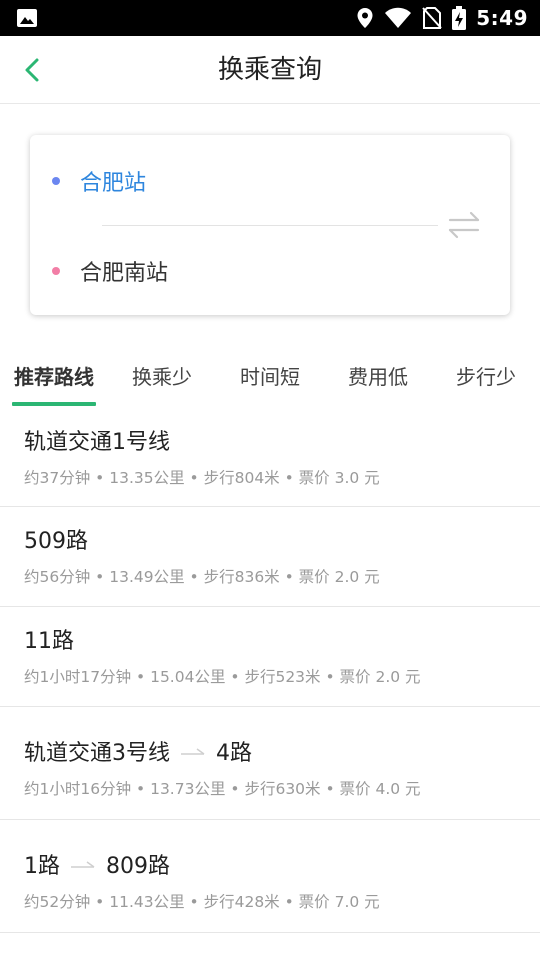  What do you see at coordinates (398, 17) in the screenshot?
I see `wifi-icon` at bounding box center [398, 17].